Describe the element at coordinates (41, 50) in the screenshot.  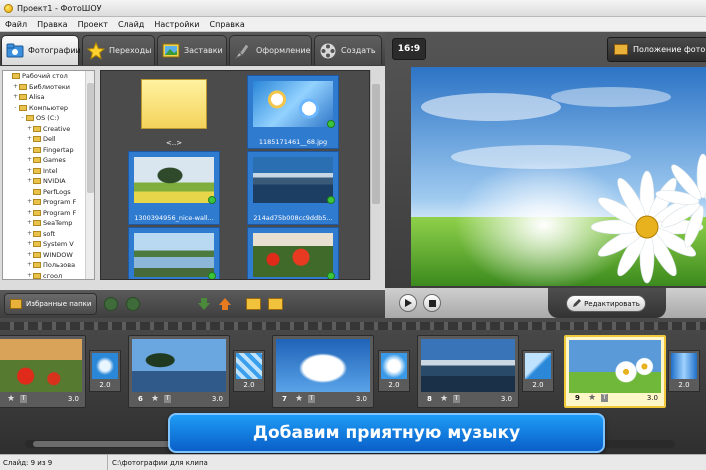
I see `tab-photos: Фотографии` at that location.